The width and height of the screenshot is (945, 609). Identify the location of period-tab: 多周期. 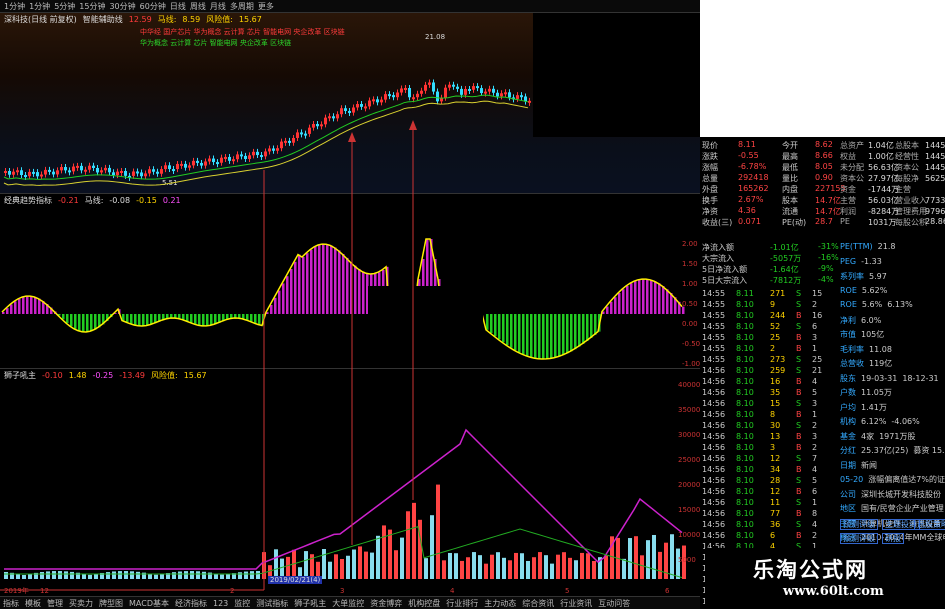
(242, 6).